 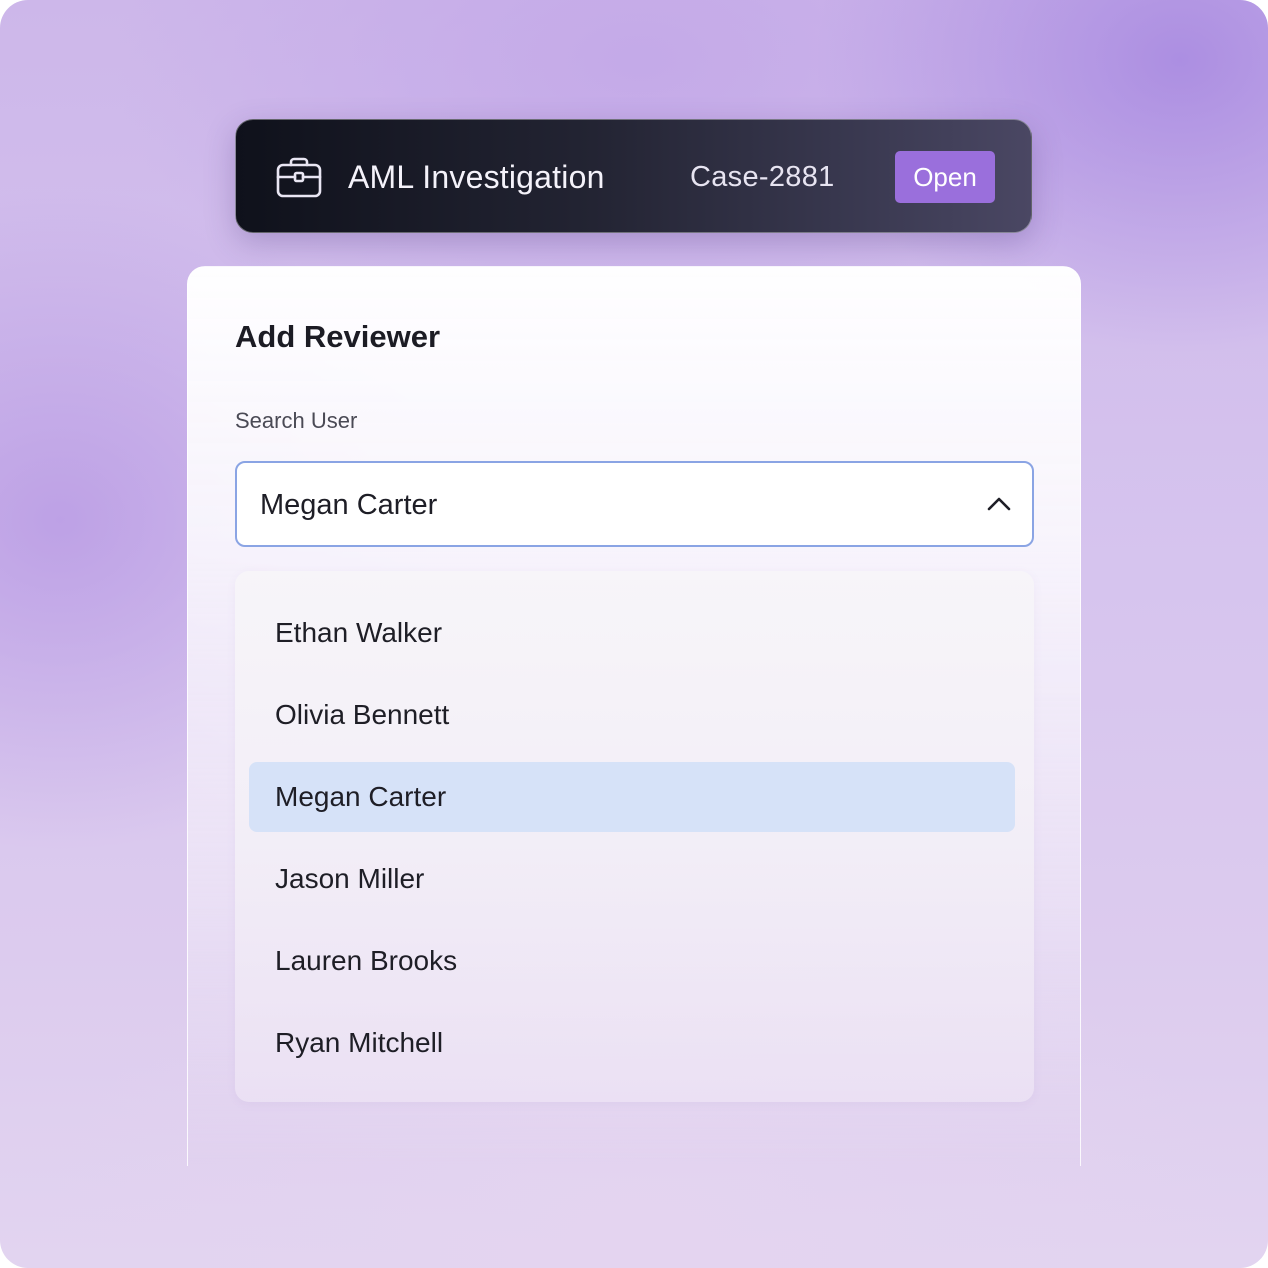 What do you see at coordinates (632, 961) in the screenshot?
I see `list-item: Lauren Brooks` at bounding box center [632, 961].